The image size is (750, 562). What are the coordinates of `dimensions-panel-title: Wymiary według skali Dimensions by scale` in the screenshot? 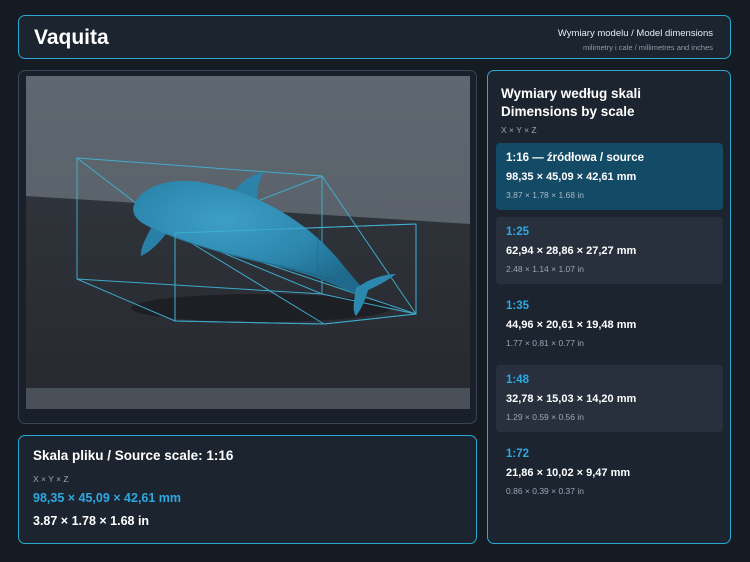 It's located at (571, 103).